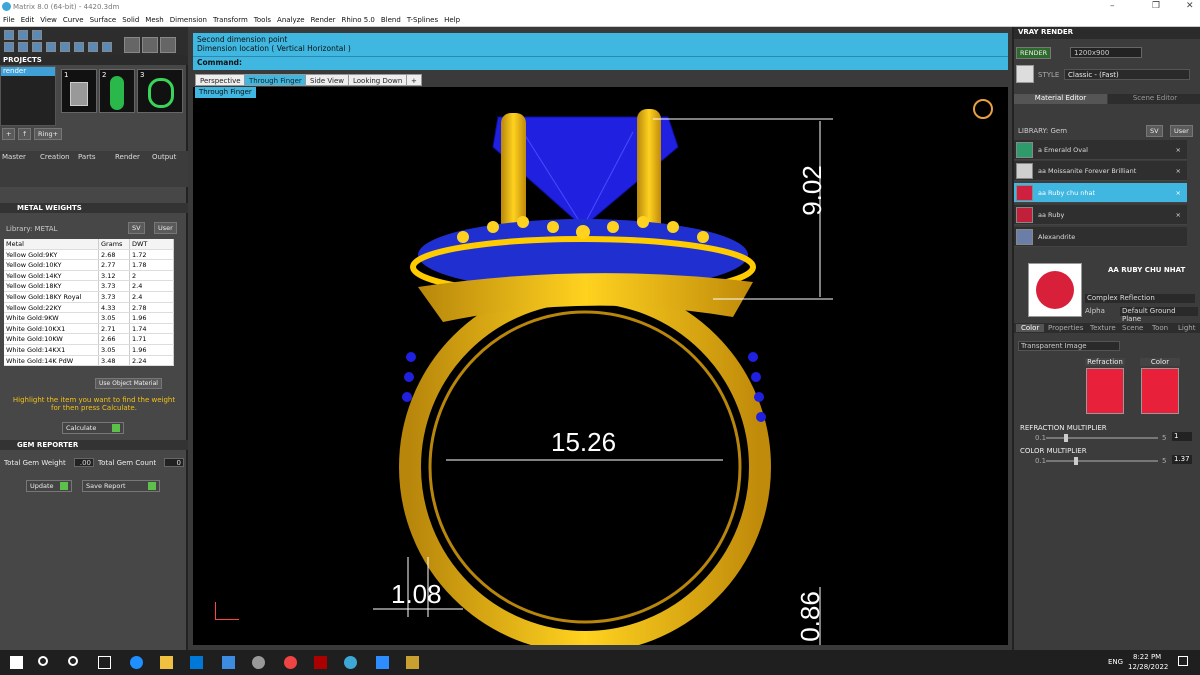  What do you see at coordinates (391, 19) in the screenshot?
I see `menu-blend: Blend` at bounding box center [391, 19].